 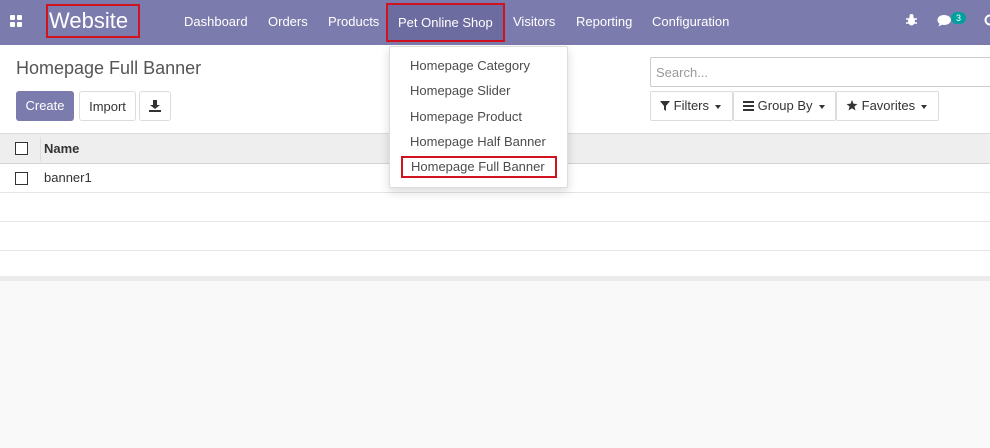 I want to click on menu-reporting: Reporting, so click(x=604, y=22).